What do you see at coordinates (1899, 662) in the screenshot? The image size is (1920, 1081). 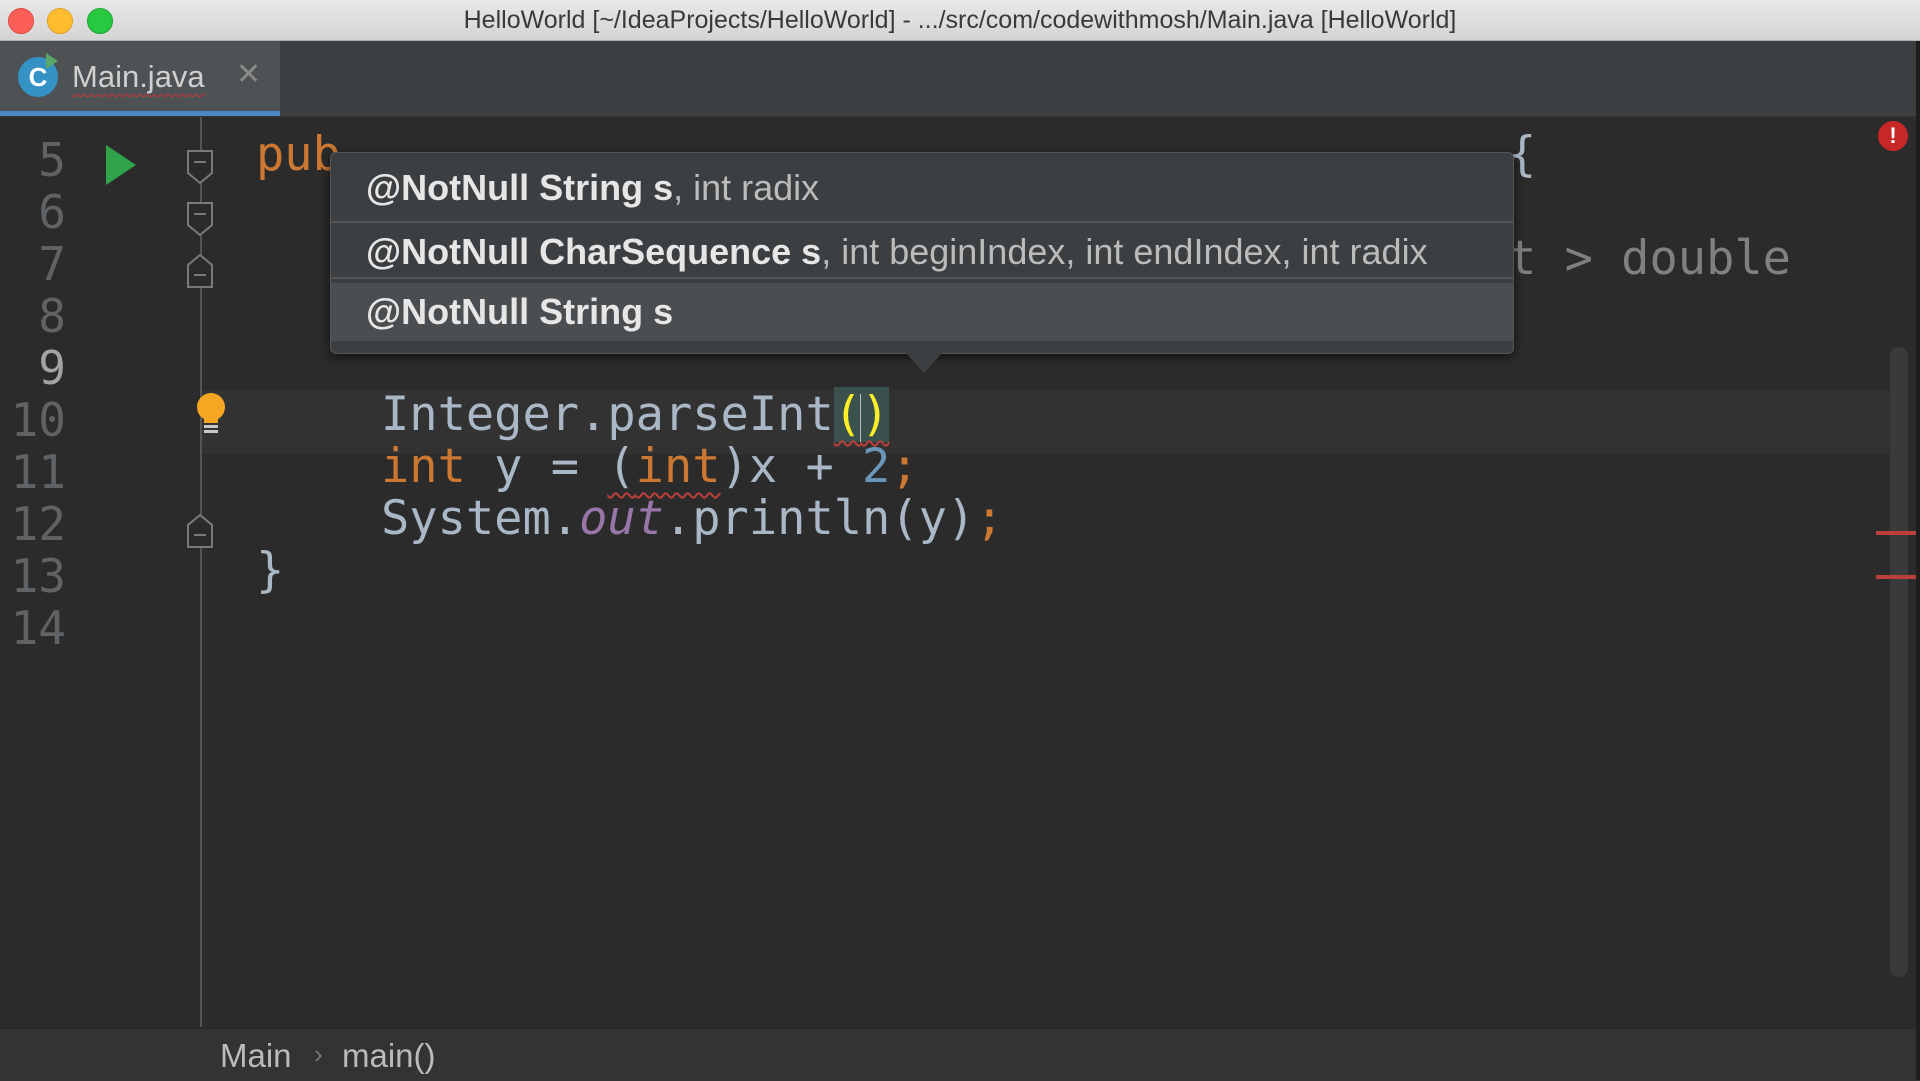 I see `vertical-scrollbar` at bounding box center [1899, 662].